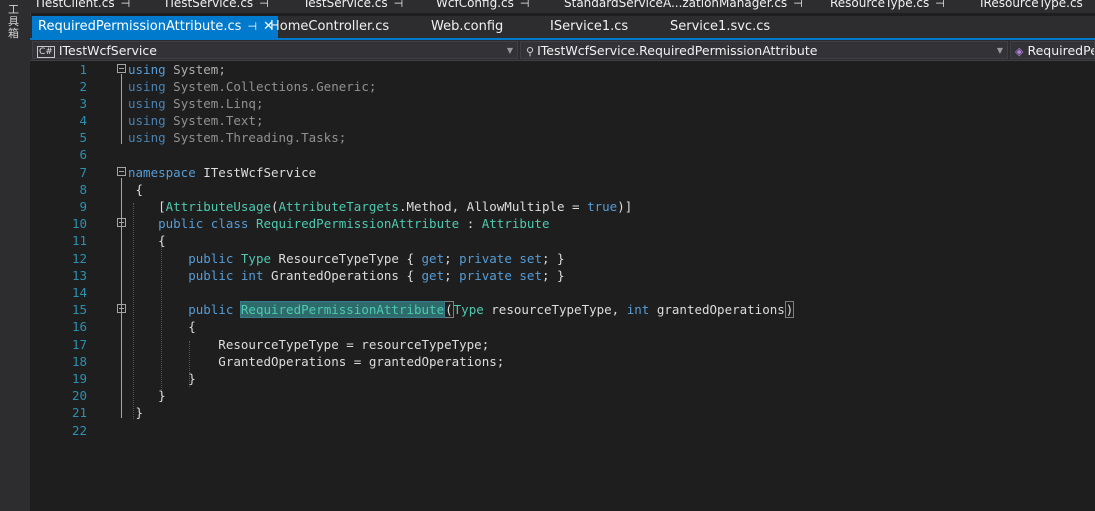 Image resolution: width=1095 pixels, height=511 pixels. I want to click on tab-web-config: Web.config, so click(467, 27).